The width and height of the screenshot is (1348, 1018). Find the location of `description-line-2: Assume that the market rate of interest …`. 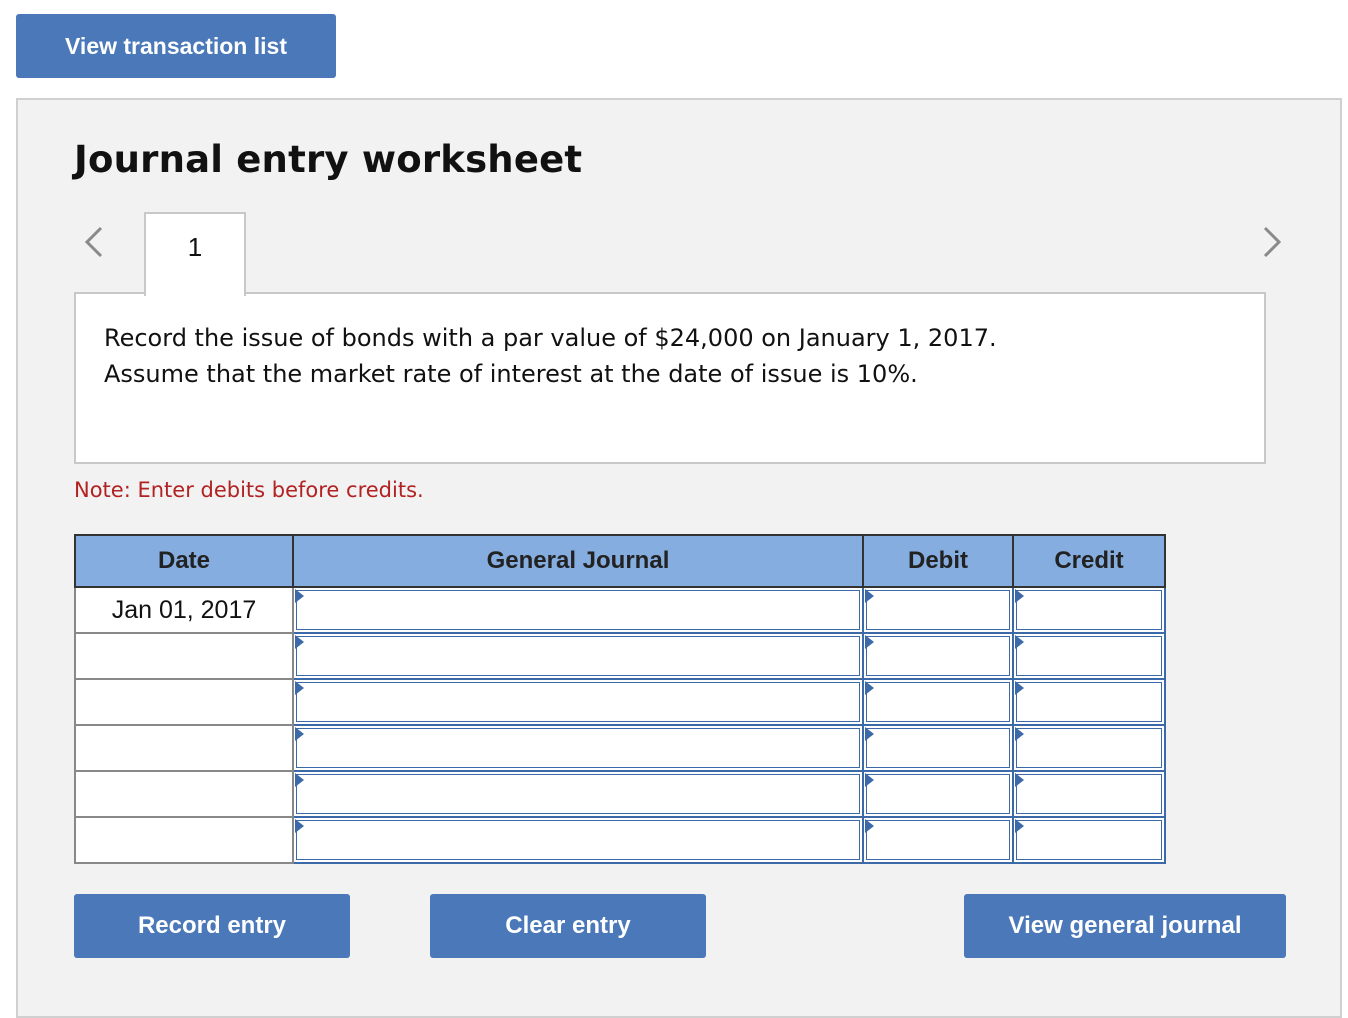

description-line-2: Assume that the market rate of interest … is located at coordinates (511, 374).